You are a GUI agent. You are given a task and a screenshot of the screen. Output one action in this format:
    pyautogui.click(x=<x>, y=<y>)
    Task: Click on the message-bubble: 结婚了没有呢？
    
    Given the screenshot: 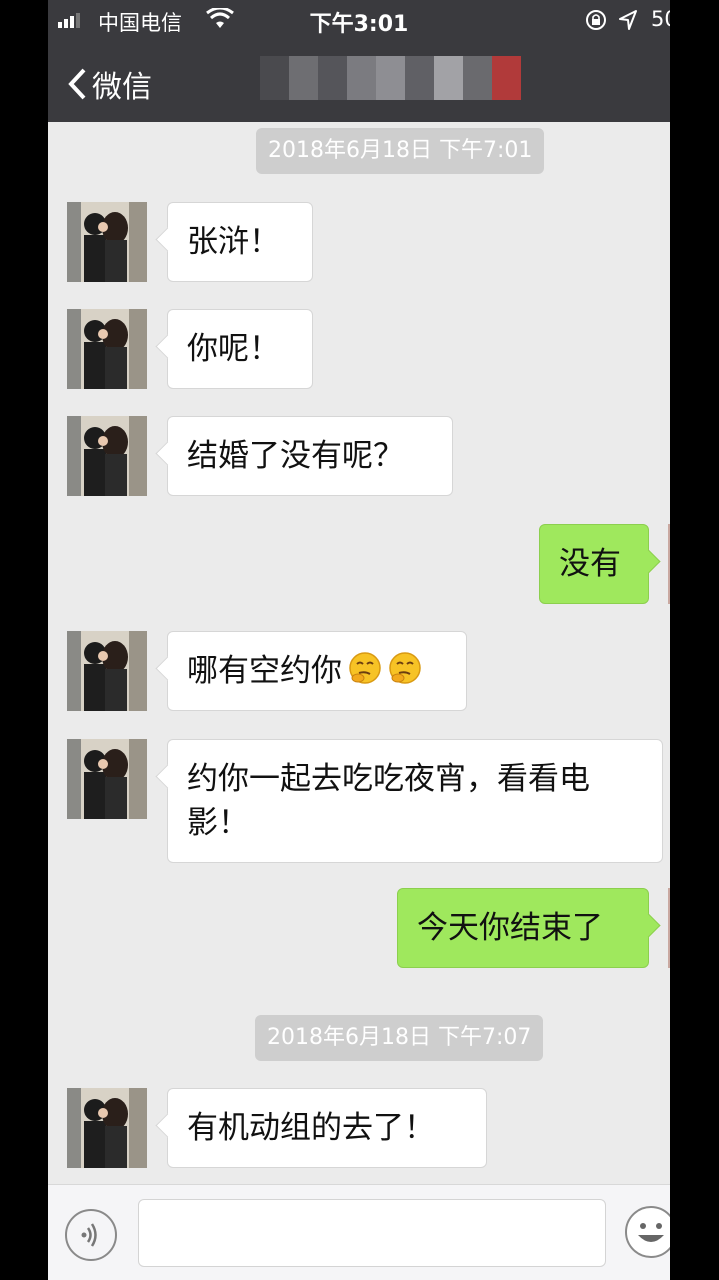 What is the action you would take?
    pyautogui.click(x=310, y=456)
    